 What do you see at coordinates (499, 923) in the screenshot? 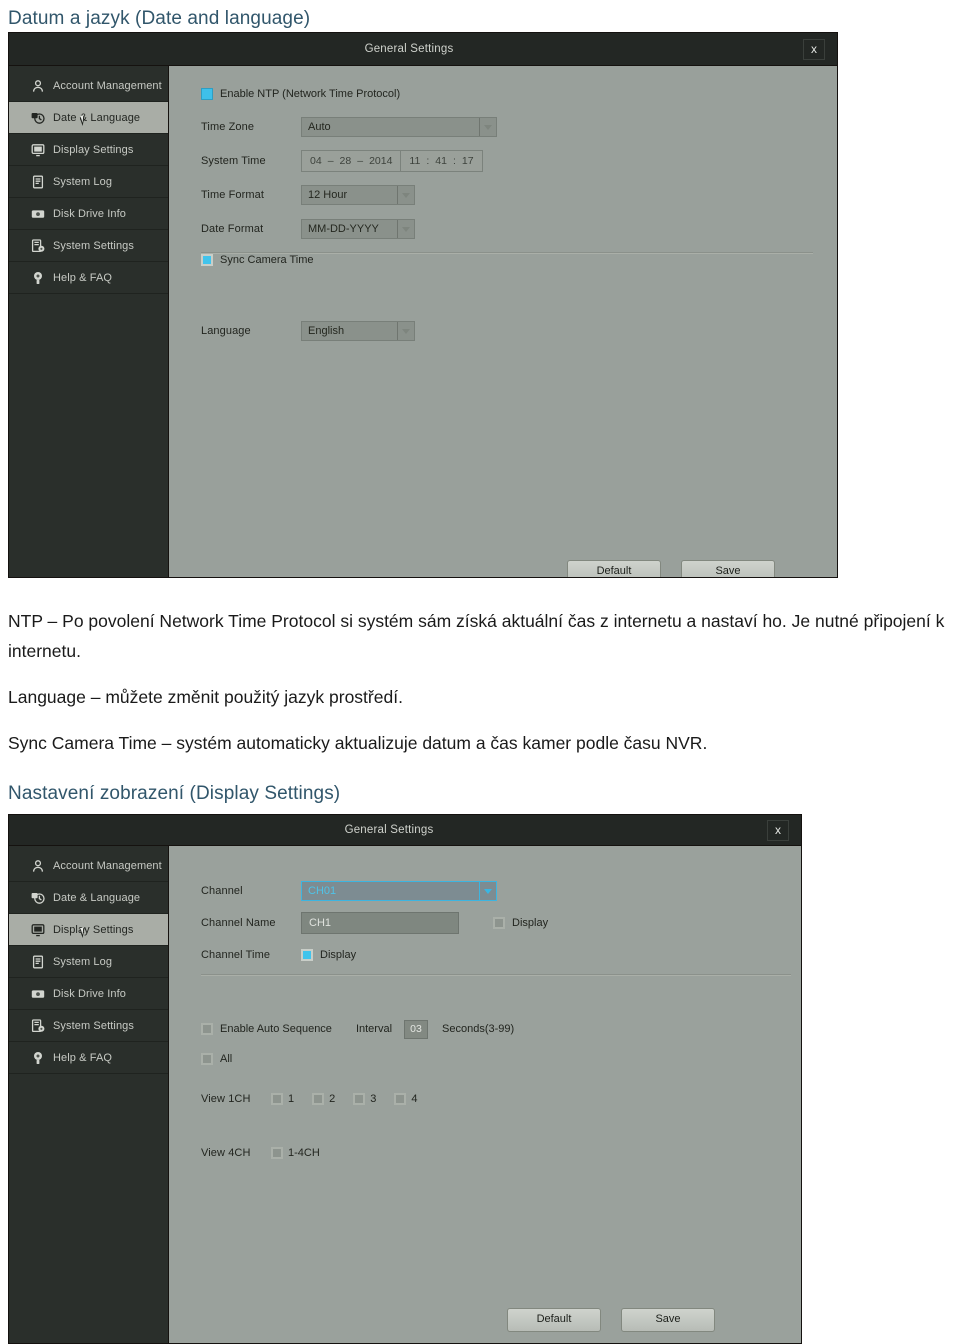
I see `channel-name-display-checkbox` at bounding box center [499, 923].